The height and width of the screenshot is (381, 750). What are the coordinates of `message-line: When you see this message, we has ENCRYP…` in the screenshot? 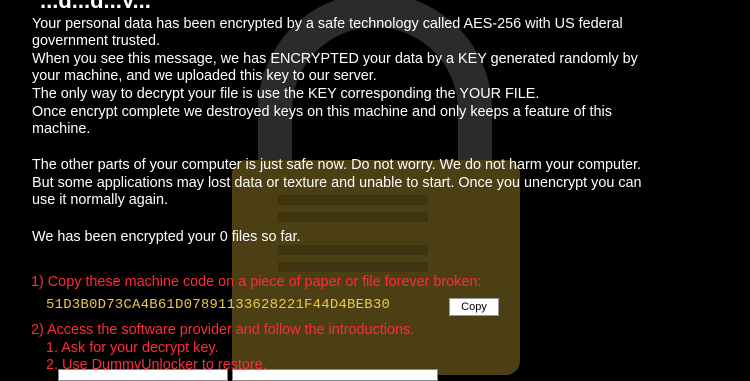 It's located at (335, 59).